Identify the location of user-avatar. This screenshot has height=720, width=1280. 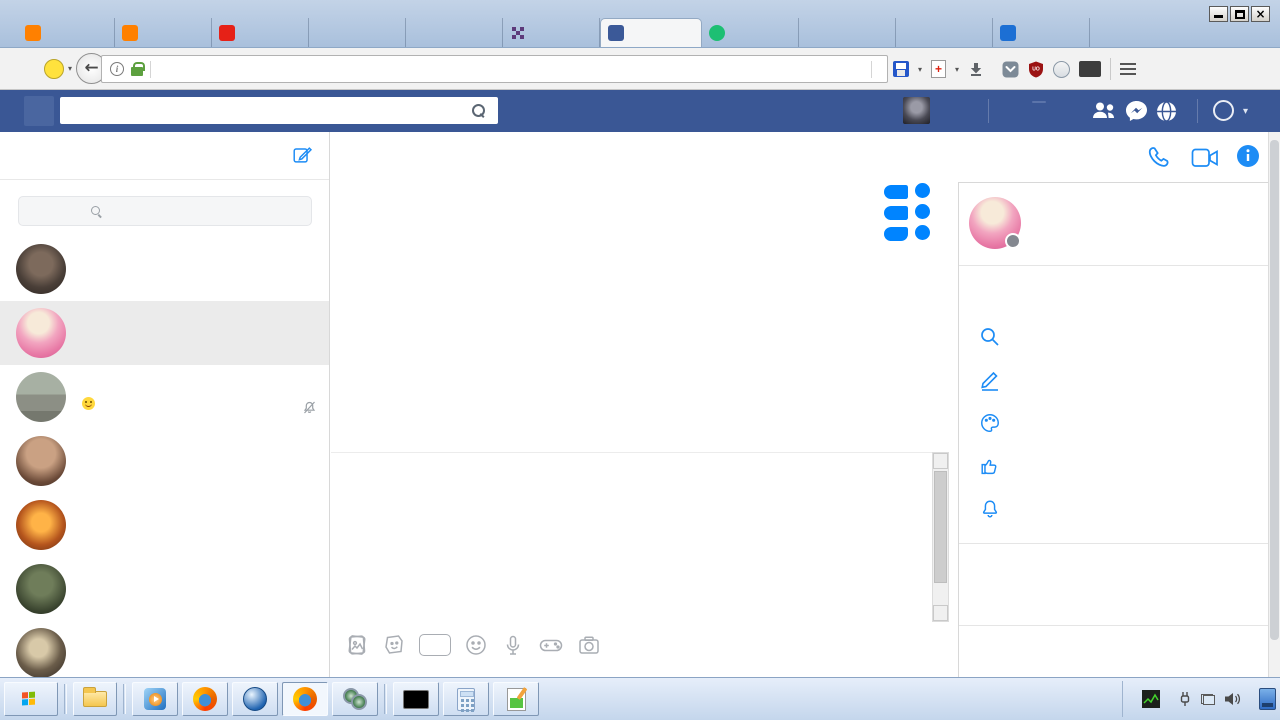
(916, 110).